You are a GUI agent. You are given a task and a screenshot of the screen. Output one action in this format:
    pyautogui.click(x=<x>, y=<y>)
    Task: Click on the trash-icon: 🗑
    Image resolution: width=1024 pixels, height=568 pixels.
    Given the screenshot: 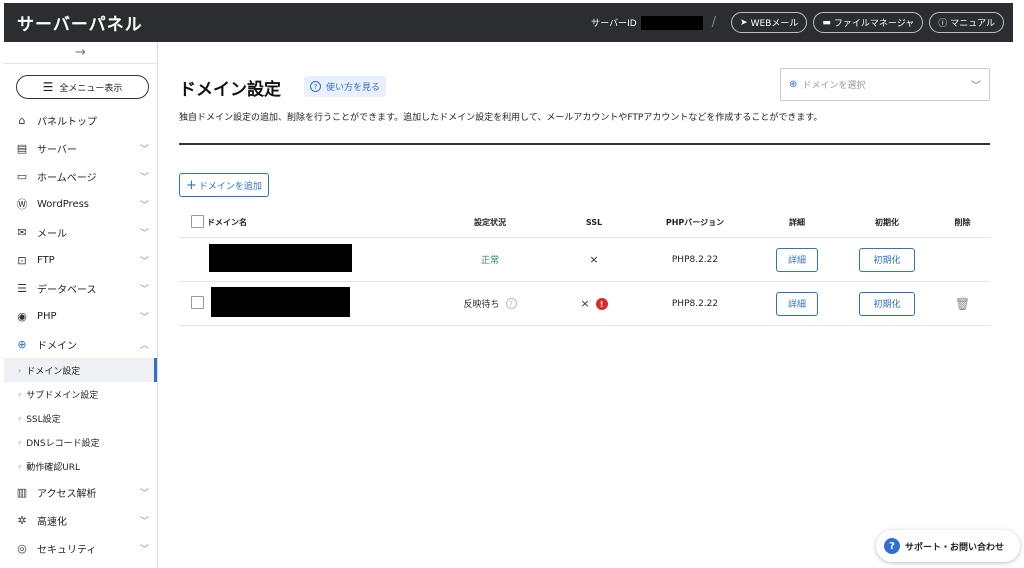 What is the action you would take?
    pyautogui.click(x=962, y=304)
    